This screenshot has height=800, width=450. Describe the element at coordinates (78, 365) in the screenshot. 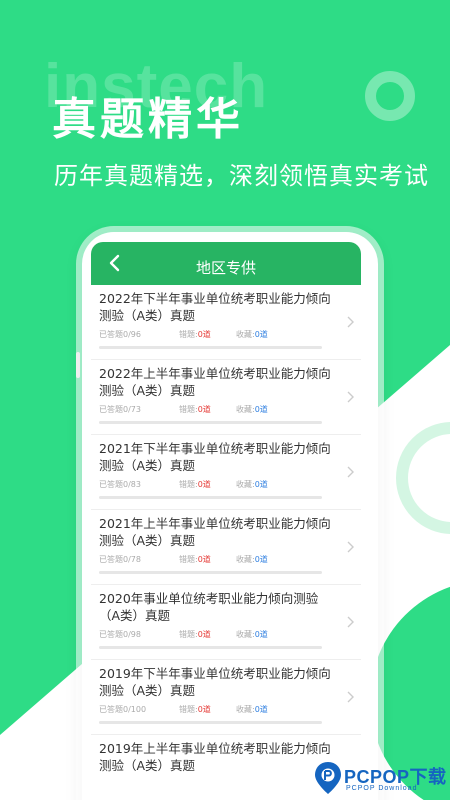

I see `phone-side-button` at that location.